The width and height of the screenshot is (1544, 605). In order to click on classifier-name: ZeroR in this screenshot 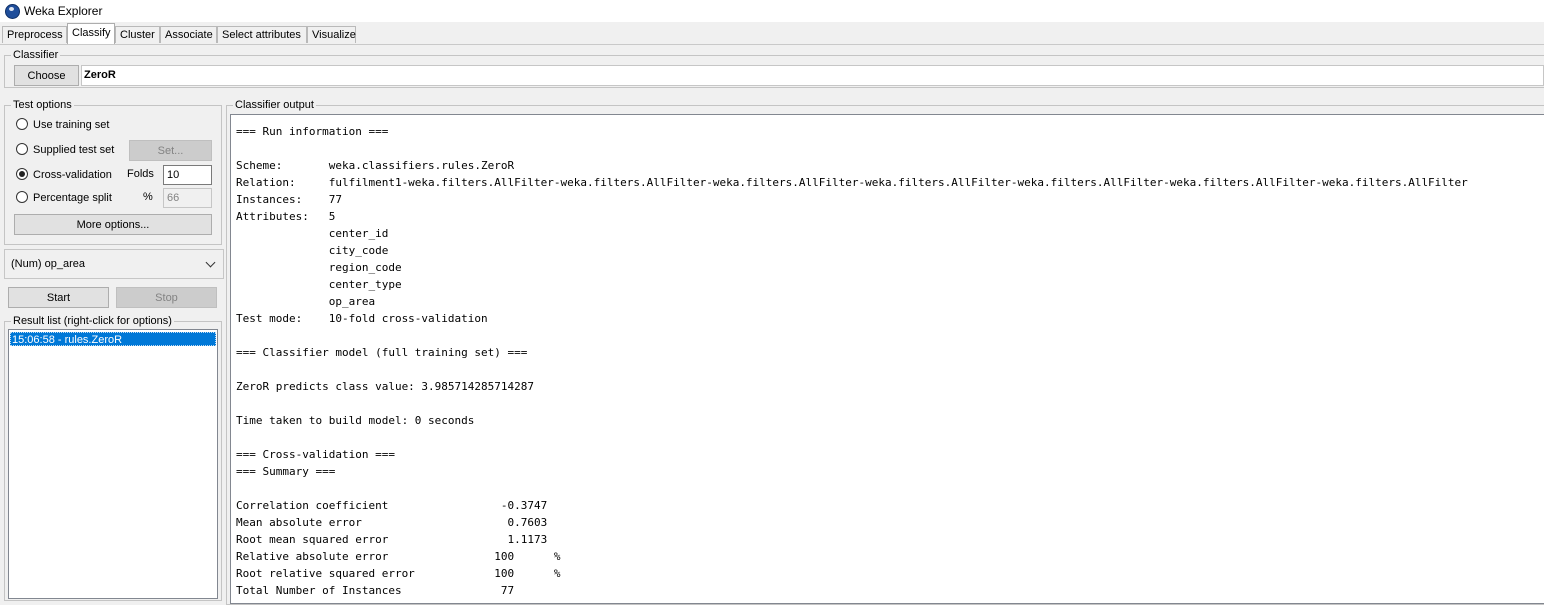, I will do `click(100, 75)`.